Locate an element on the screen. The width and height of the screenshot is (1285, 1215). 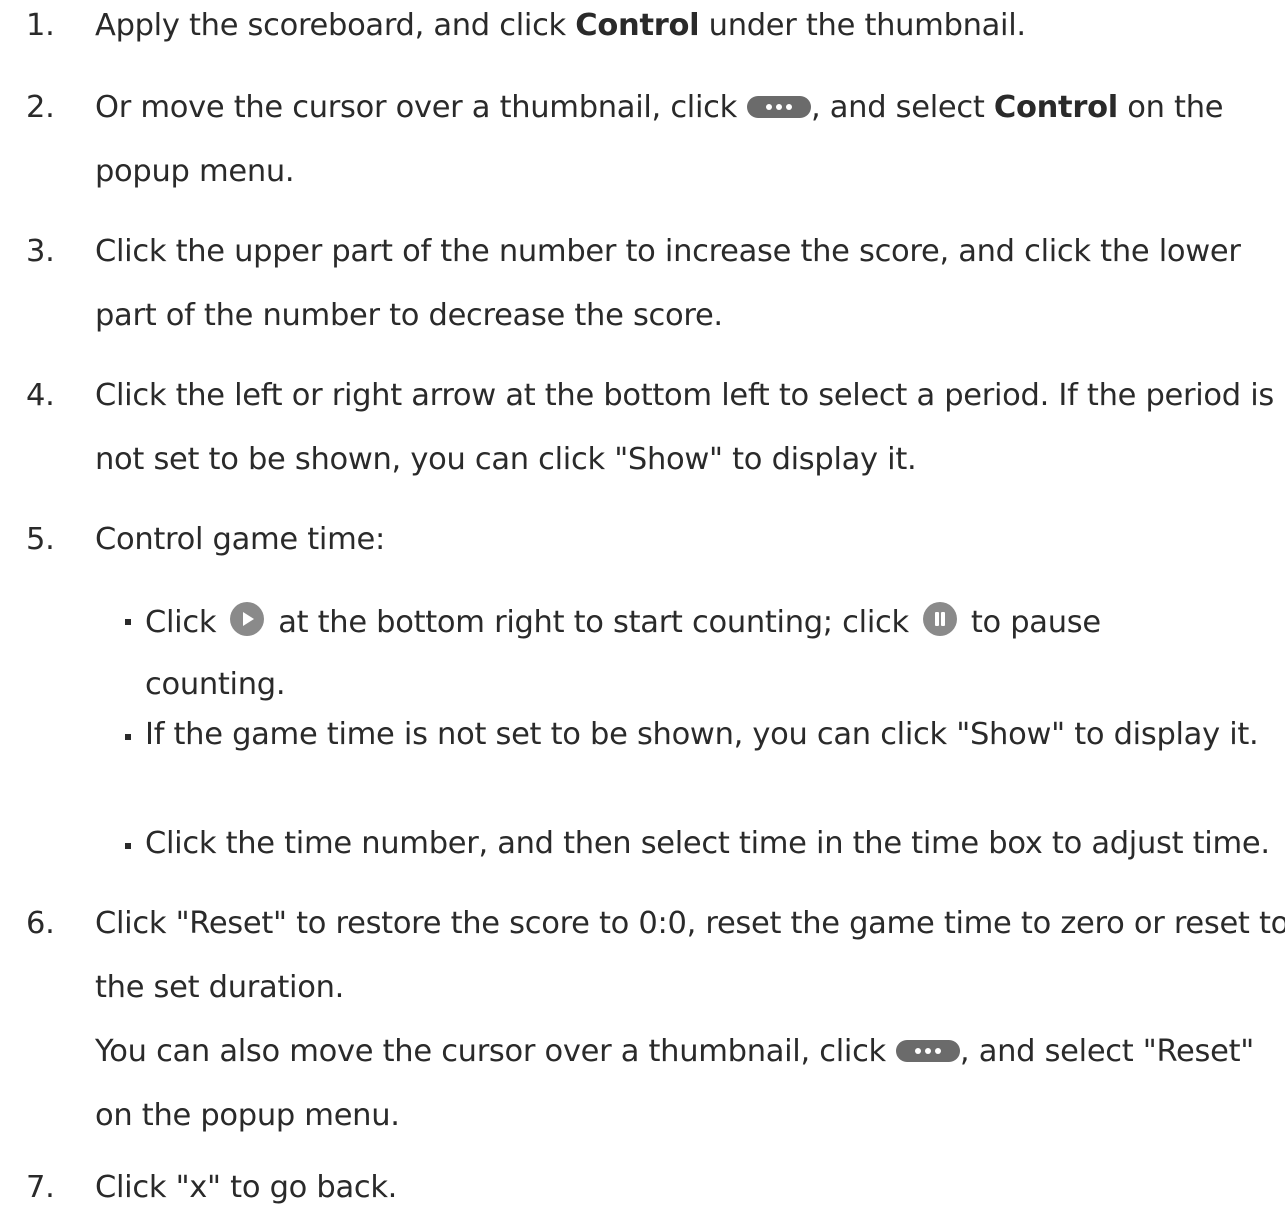
step-2-text-mid: , and select is located at coordinates (902, 107).